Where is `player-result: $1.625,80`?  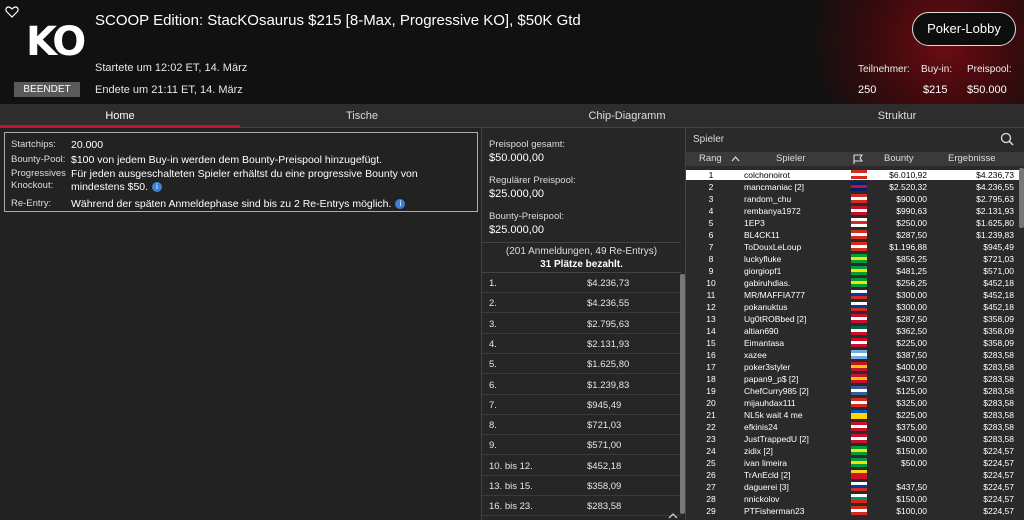
player-result: $1.625,80 is located at coordinates (995, 223).